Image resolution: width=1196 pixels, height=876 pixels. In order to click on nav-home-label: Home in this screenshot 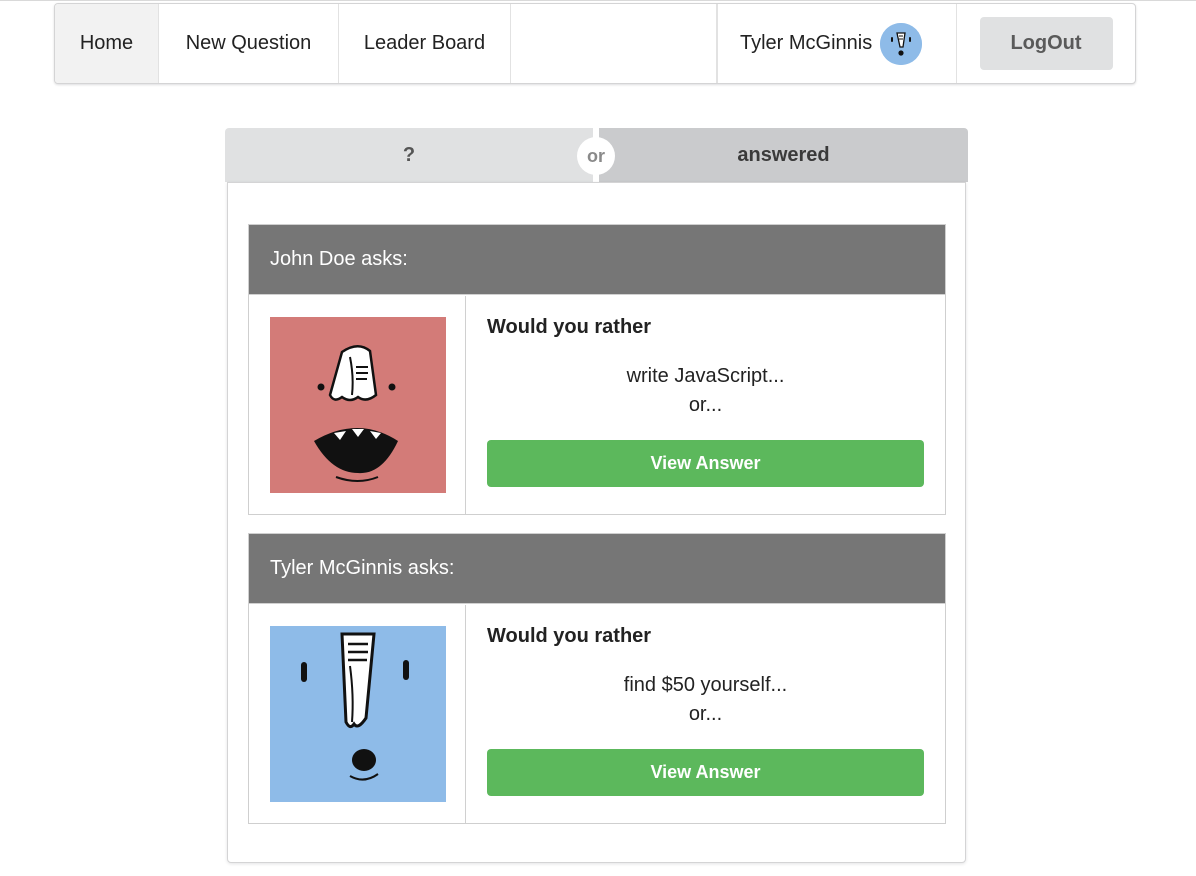, I will do `click(106, 43)`.